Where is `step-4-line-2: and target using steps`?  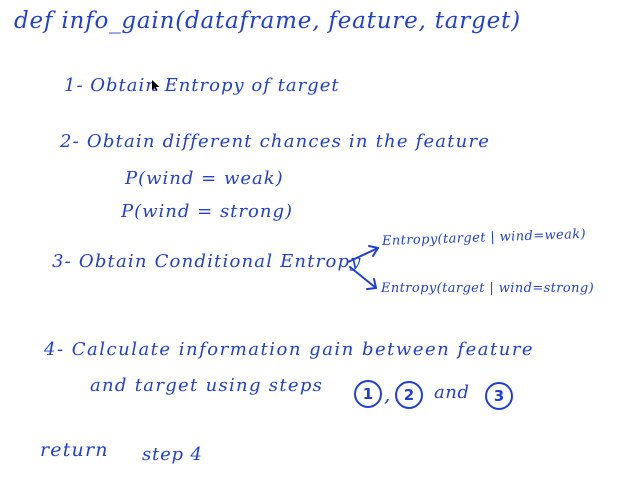 step-4-line-2: and target using steps is located at coordinates (207, 385).